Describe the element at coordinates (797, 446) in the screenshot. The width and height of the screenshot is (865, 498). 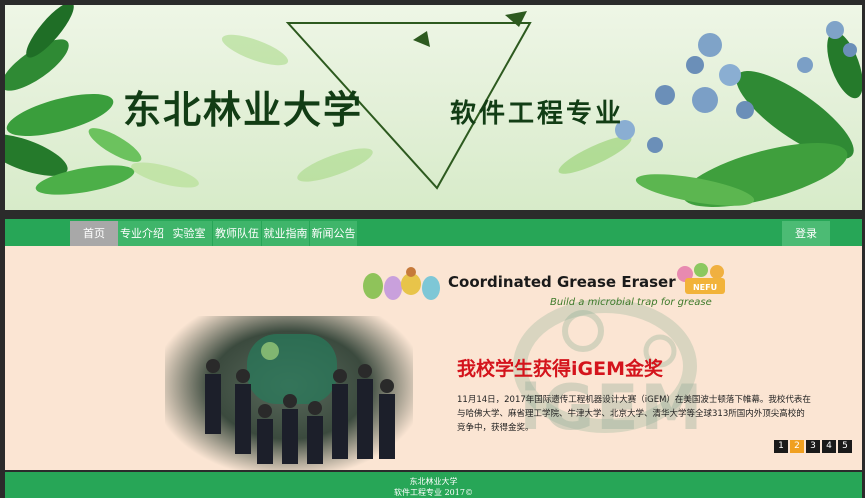
I see `pager-button-2: 2` at that location.